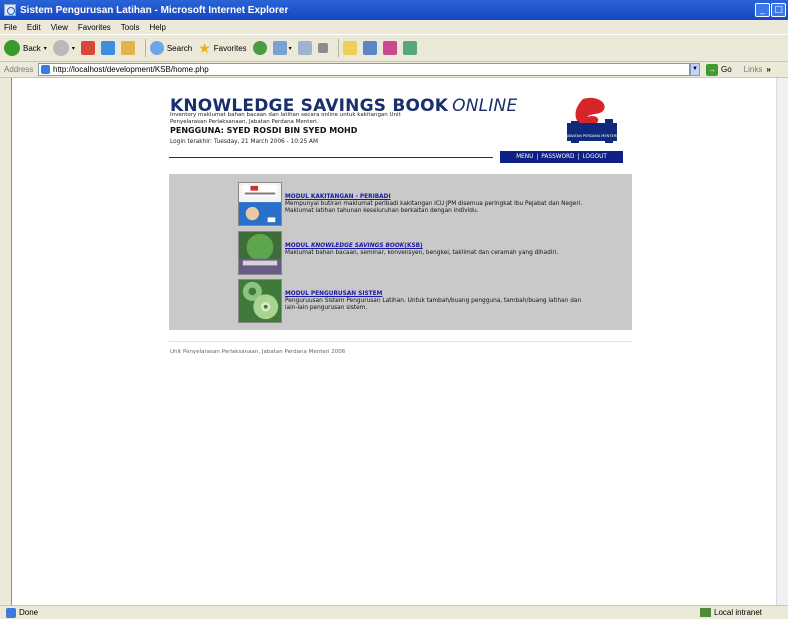 The width and height of the screenshot is (788, 619). I want to click on history-icon, so click(259, 48).